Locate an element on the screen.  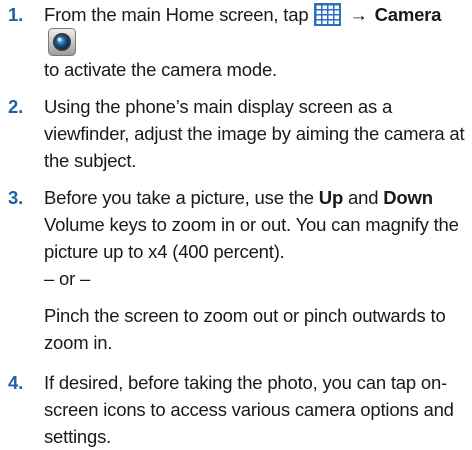
step-text: From the main Home screen, tap is located at coordinates (176, 14).